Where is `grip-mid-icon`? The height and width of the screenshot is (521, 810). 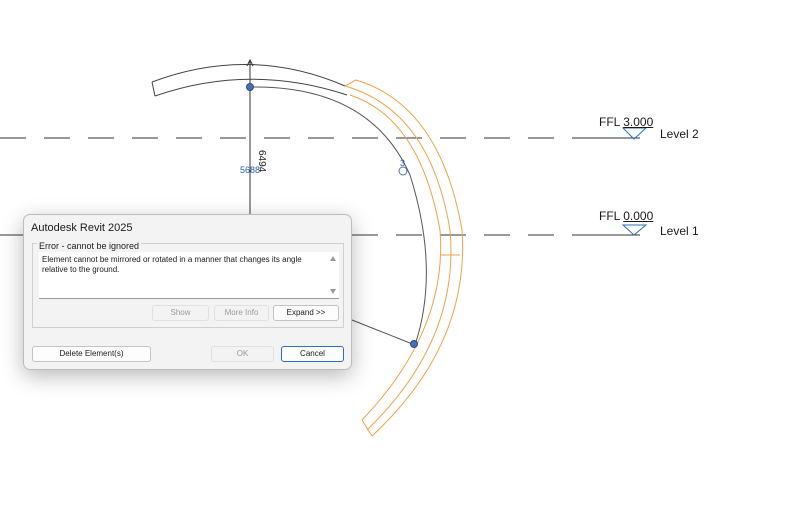 grip-mid-icon is located at coordinates (403, 171).